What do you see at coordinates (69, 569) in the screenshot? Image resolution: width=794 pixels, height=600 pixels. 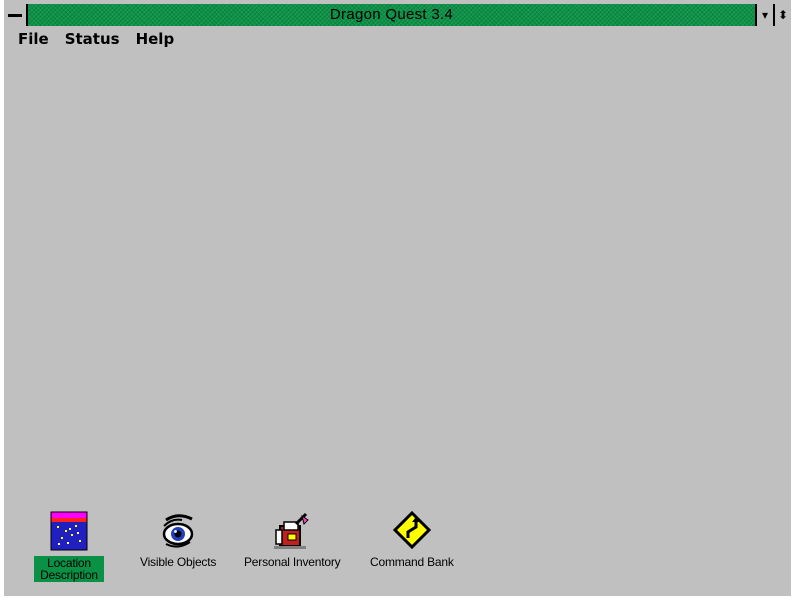 I see `icon-label: Location Description` at bounding box center [69, 569].